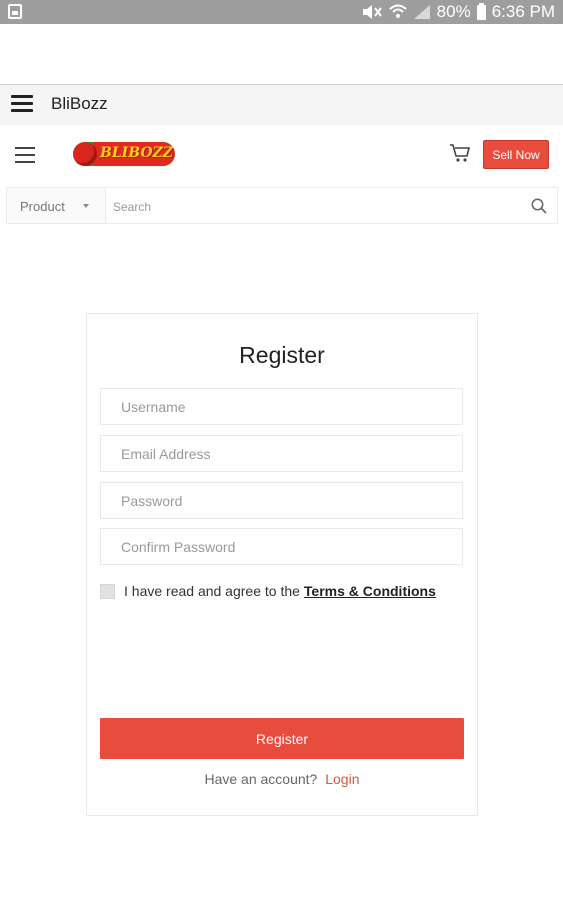  What do you see at coordinates (15, 11) in the screenshot?
I see `notification-icon` at bounding box center [15, 11].